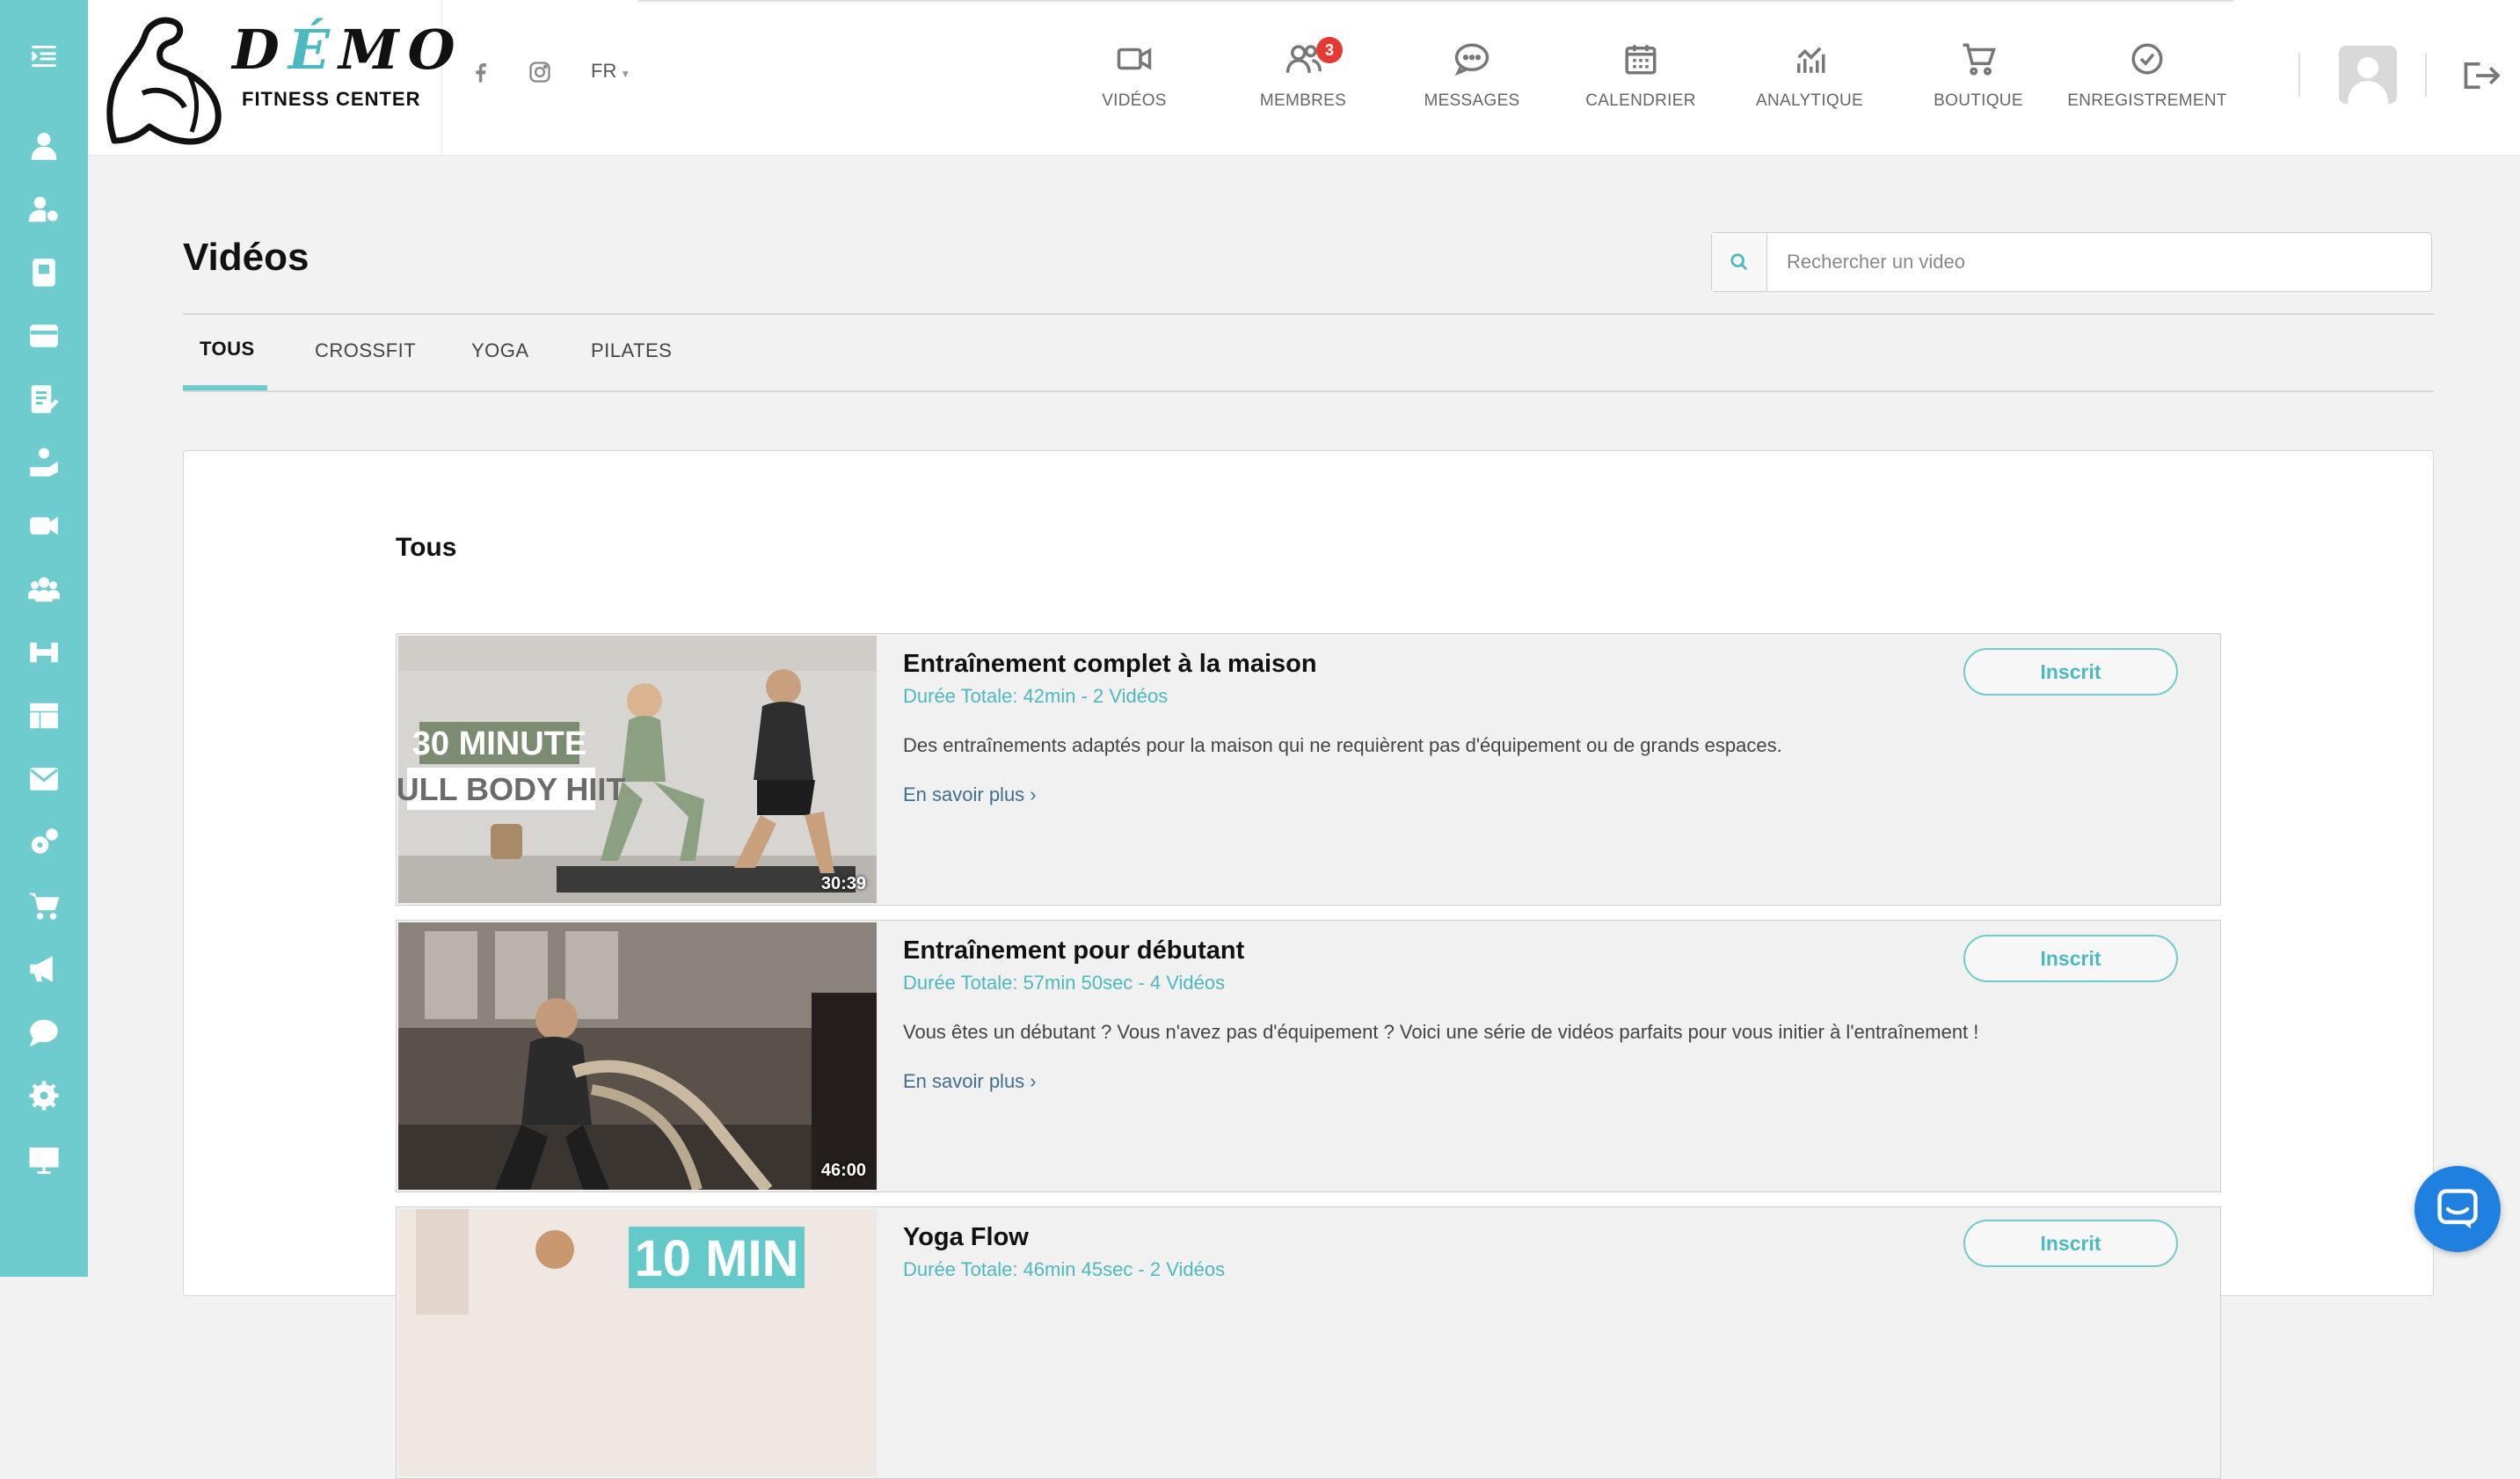 The image size is (2520, 1479). What do you see at coordinates (246, 257) in the screenshot?
I see `page-title: Vidéos` at bounding box center [246, 257].